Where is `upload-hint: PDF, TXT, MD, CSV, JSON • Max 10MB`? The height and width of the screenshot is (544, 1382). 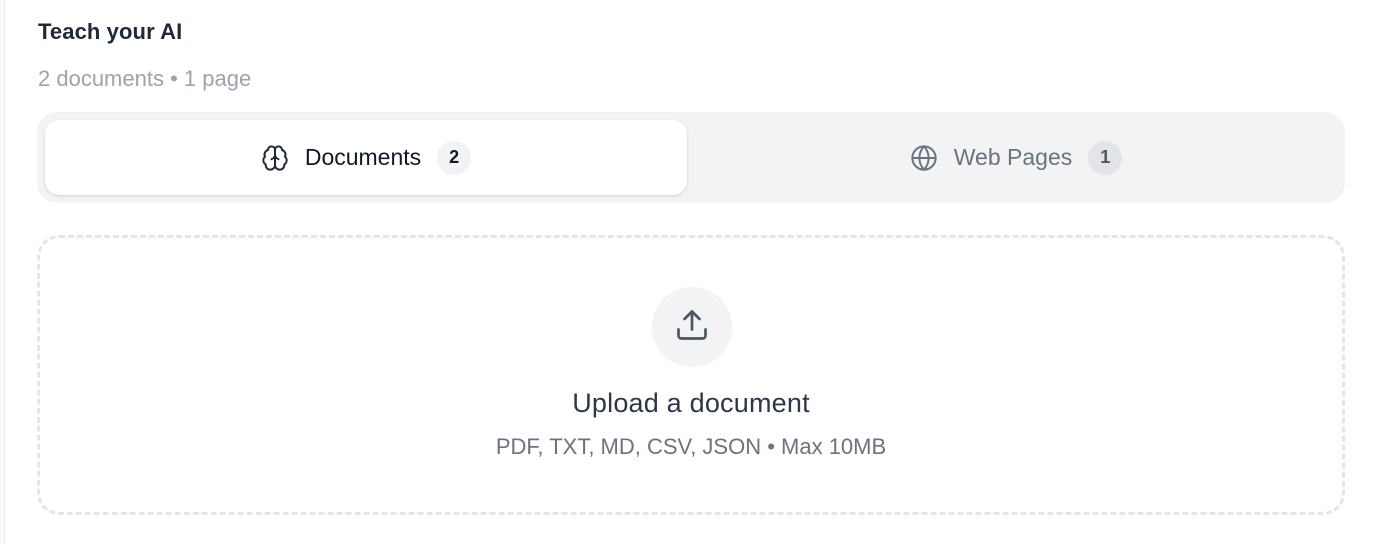 upload-hint: PDF, TXT, MD, CSV, JSON • Max 10MB is located at coordinates (691, 446).